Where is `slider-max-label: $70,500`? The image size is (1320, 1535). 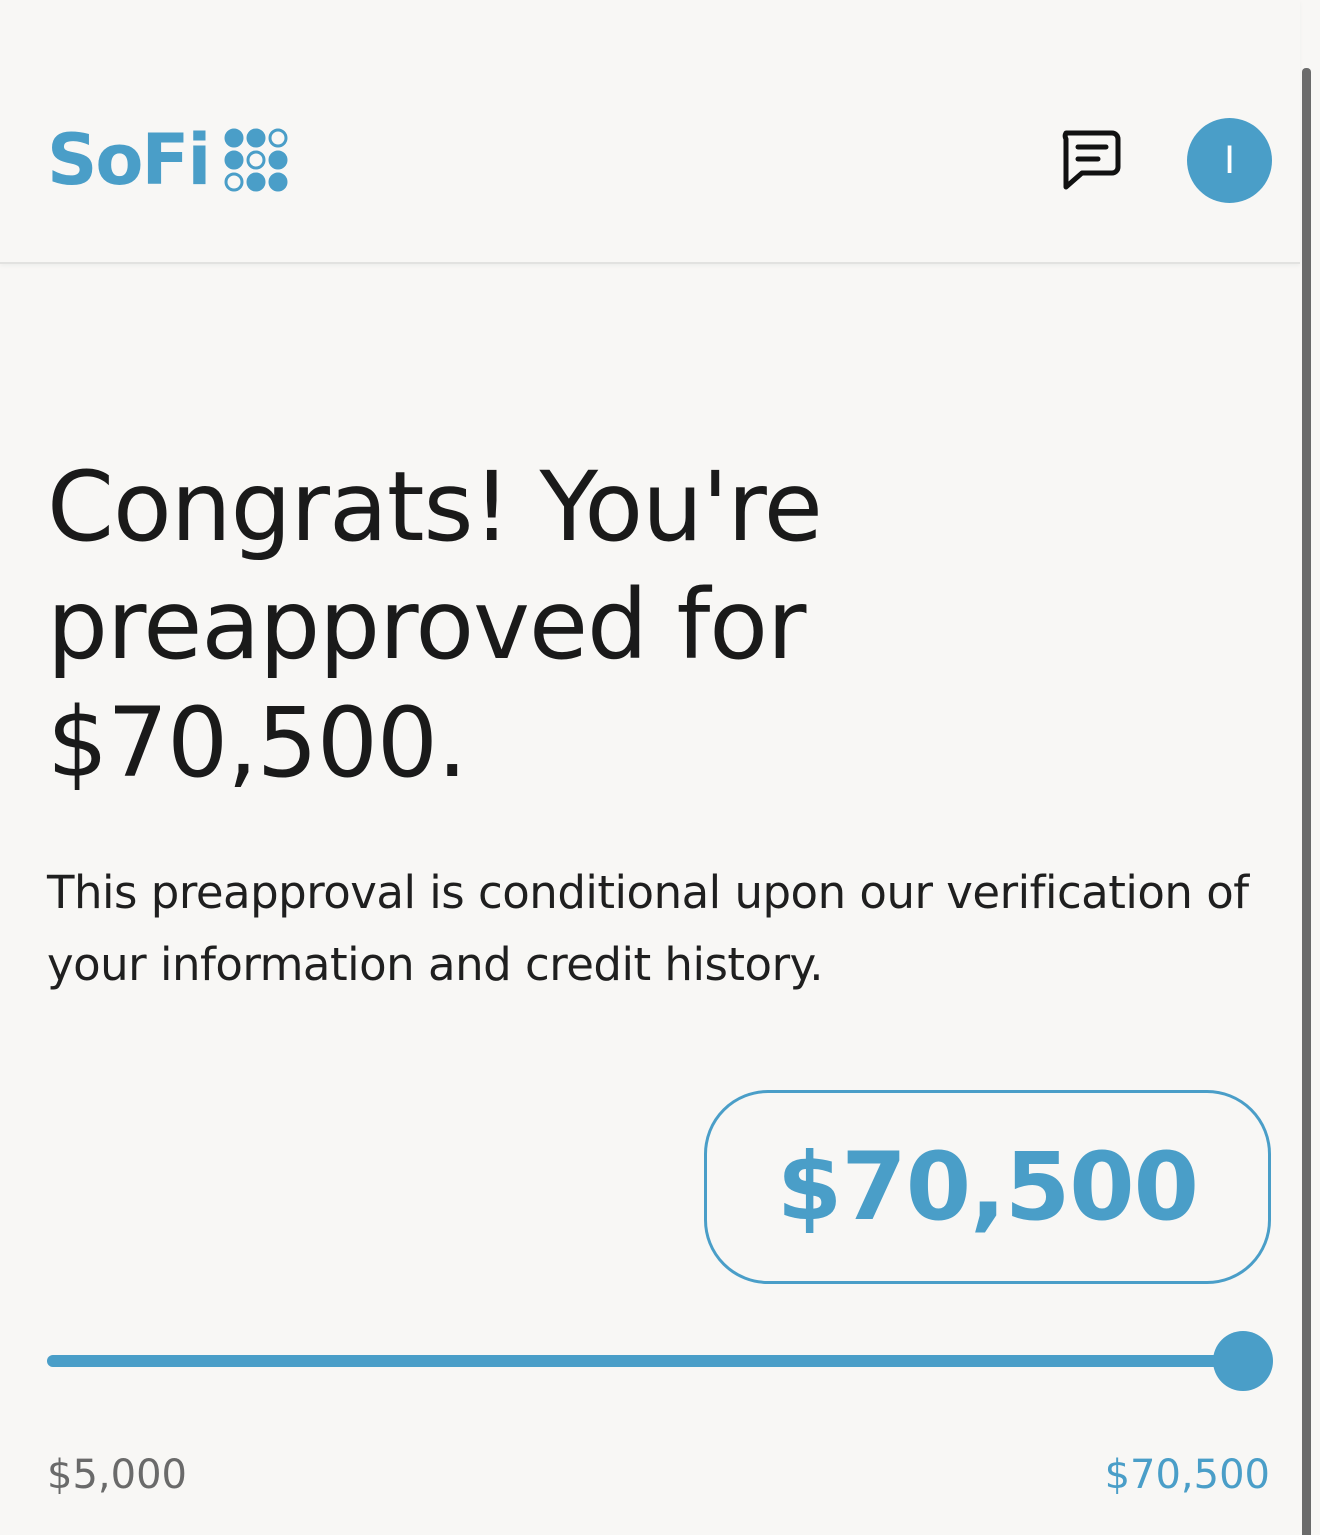 slider-max-label: $70,500 is located at coordinates (1187, 1475).